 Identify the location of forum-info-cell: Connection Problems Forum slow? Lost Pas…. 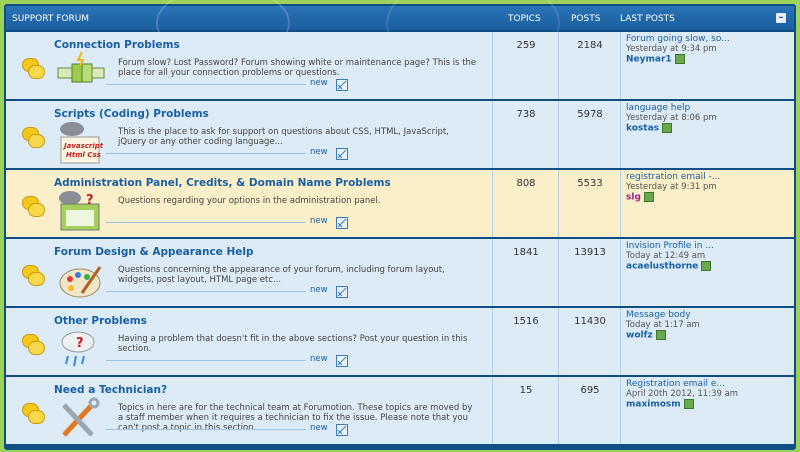
(249, 65).